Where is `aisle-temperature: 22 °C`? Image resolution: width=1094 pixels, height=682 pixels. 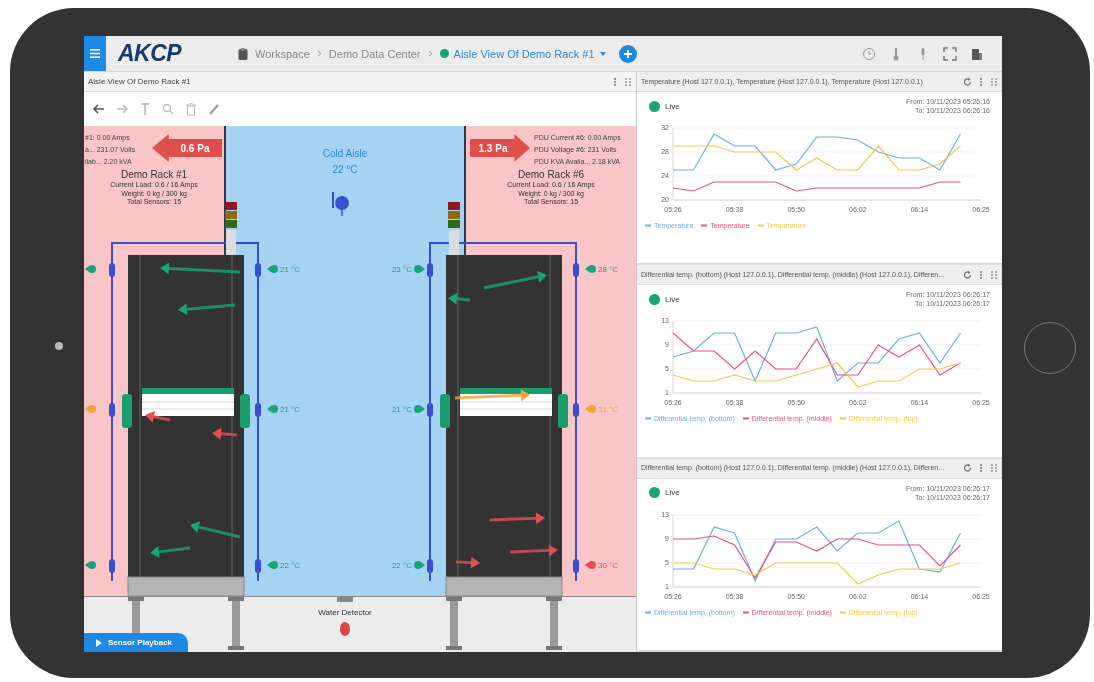
aisle-temperature: 22 °C is located at coordinates (345, 170).